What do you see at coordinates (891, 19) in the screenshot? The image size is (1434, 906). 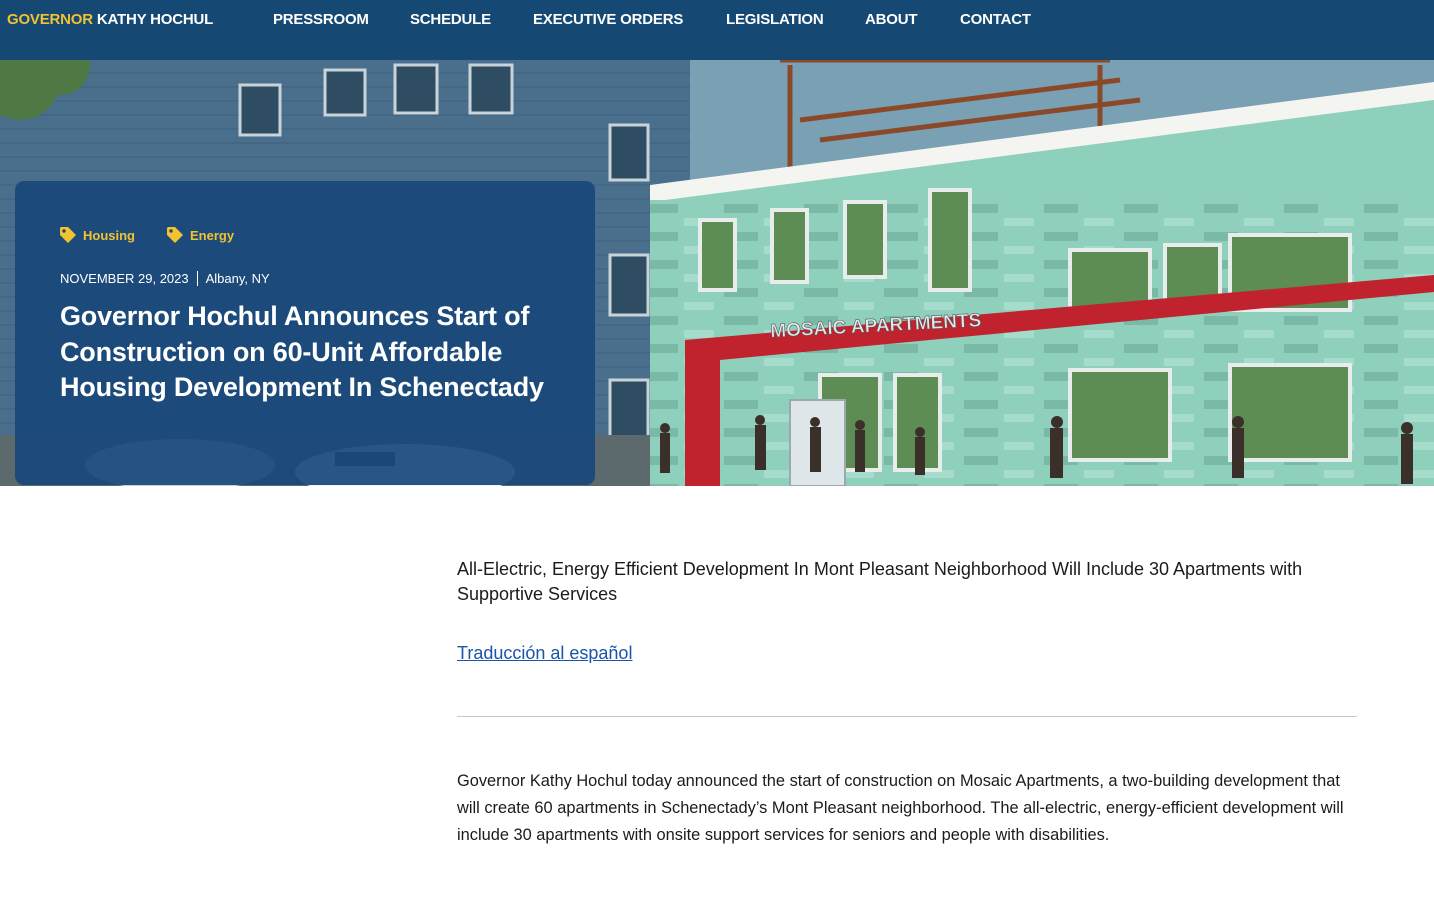 I see `nav-link-about: ABOUT` at bounding box center [891, 19].